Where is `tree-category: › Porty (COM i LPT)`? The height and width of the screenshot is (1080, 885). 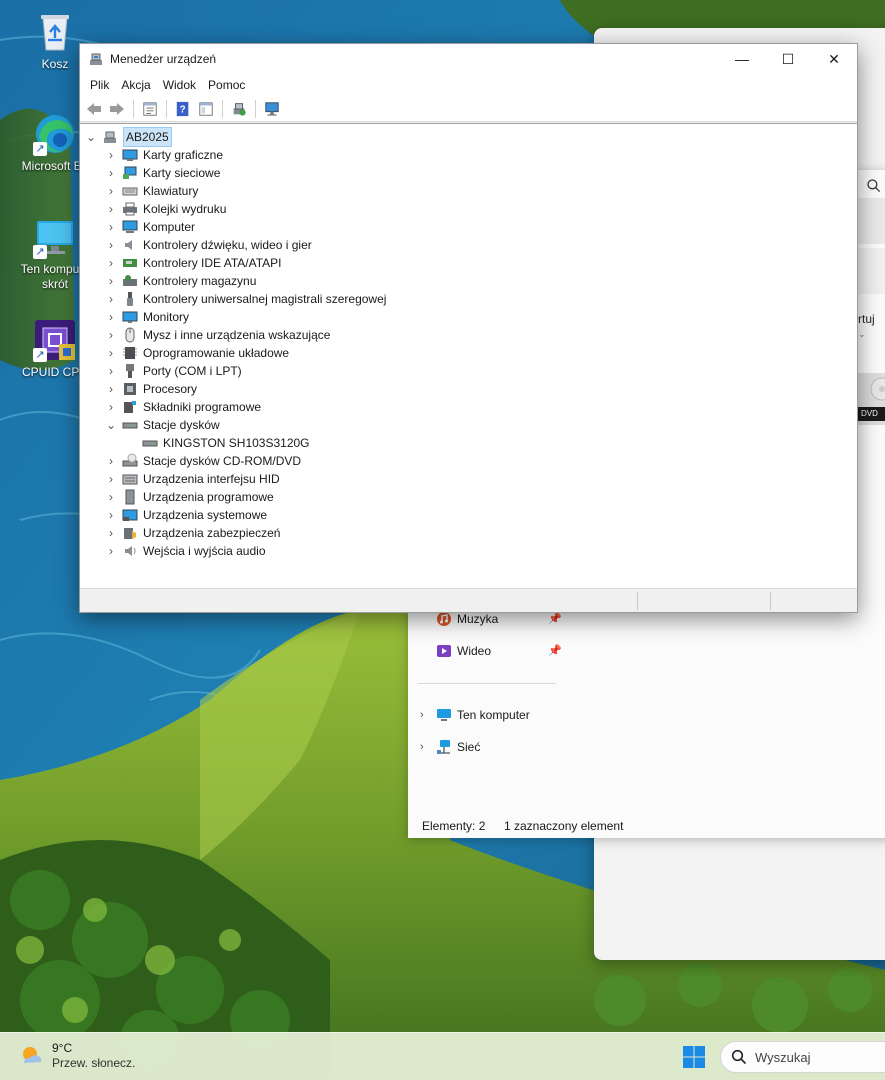 tree-category: › Porty (COM i LPT) is located at coordinates (173, 371).